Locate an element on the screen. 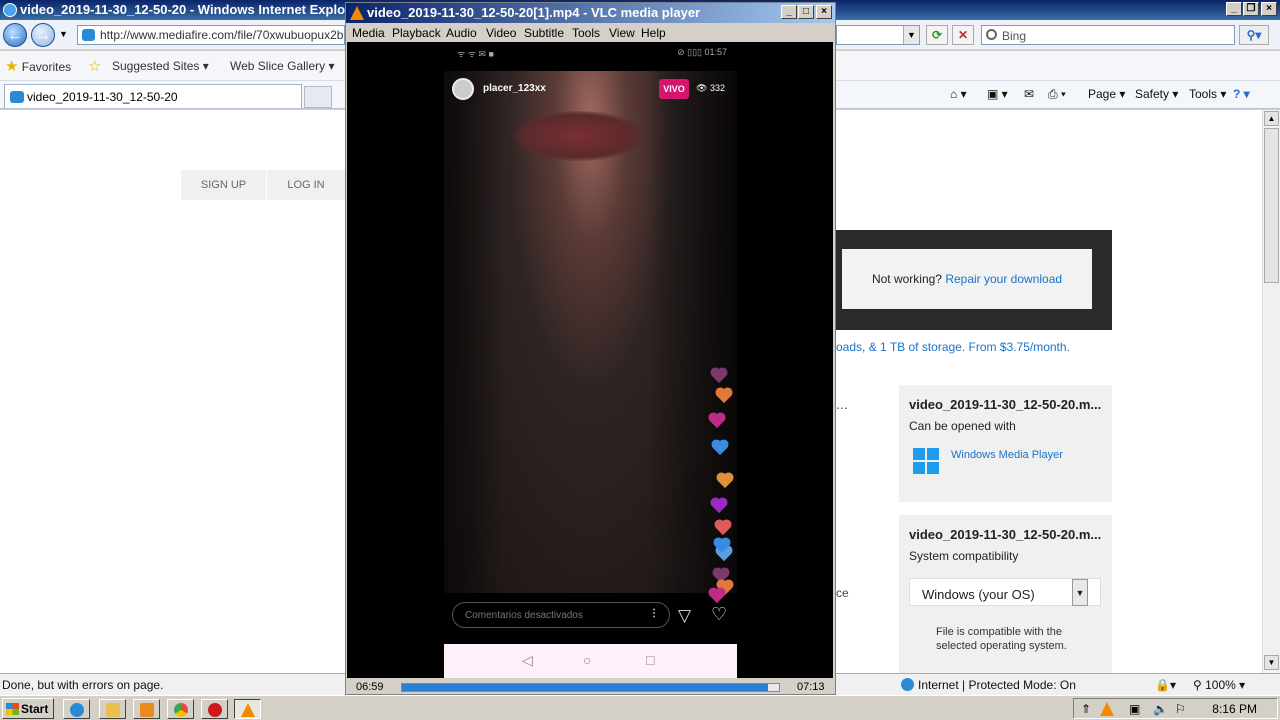  vlc-minimize-button: _ is located at coordinates (789, 12).